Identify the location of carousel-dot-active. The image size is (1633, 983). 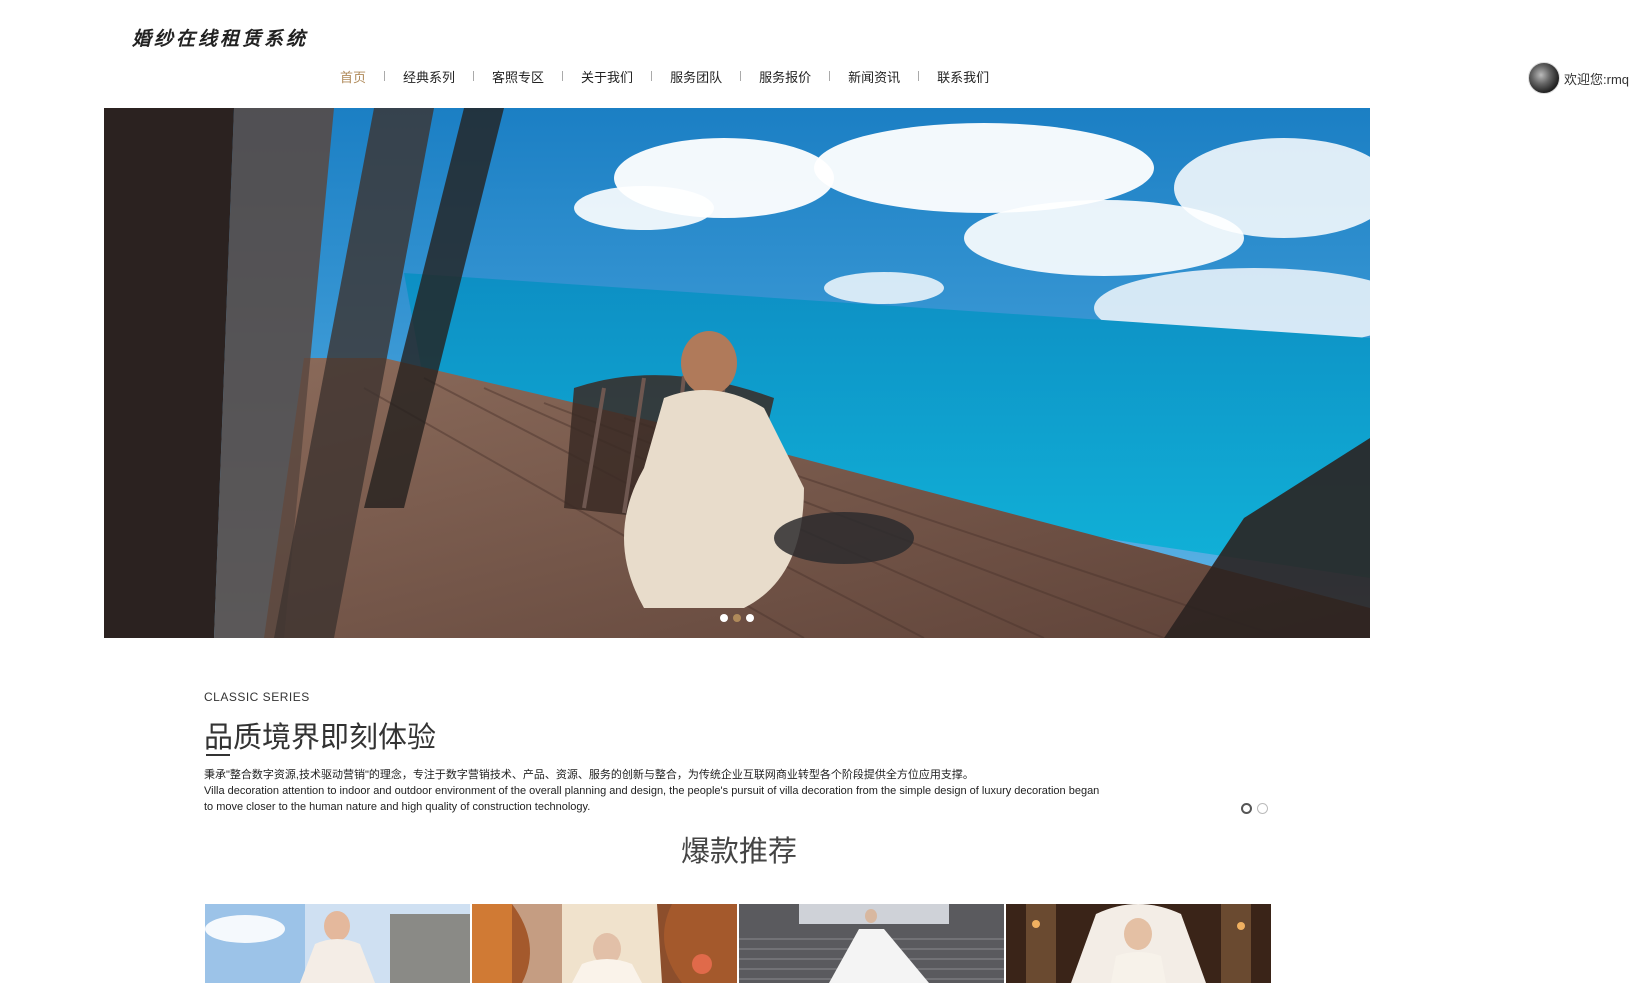
(737, 618).